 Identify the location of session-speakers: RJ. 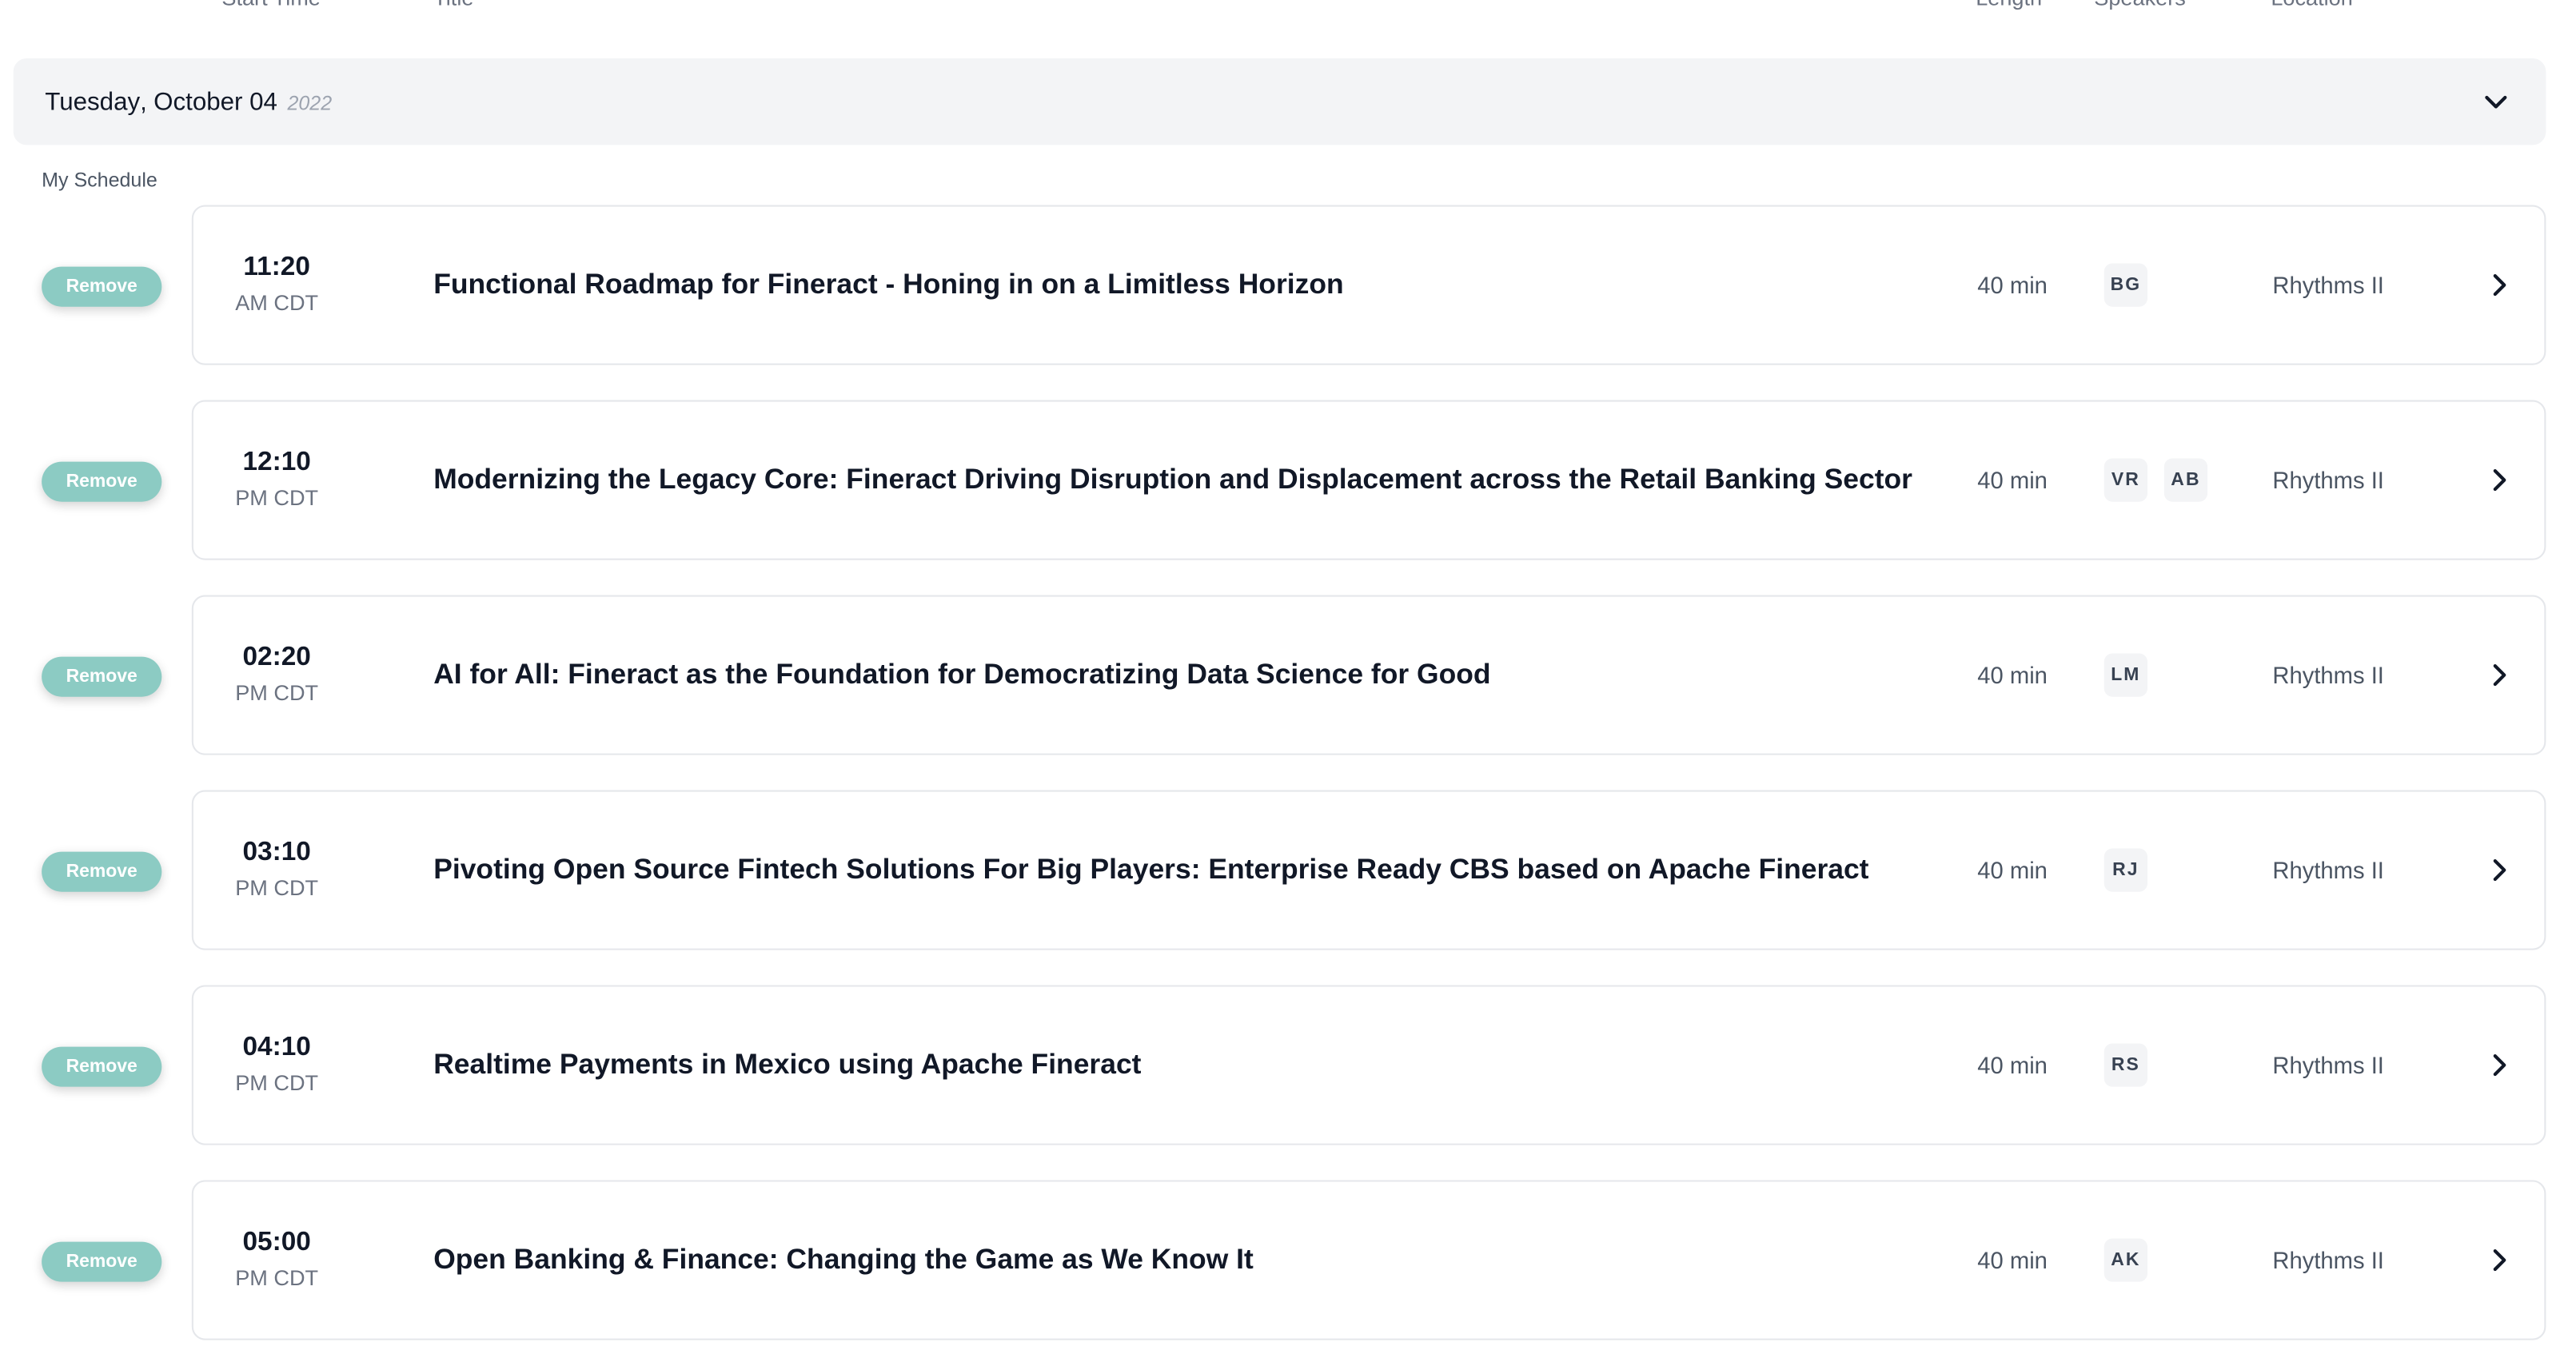
(2125, 870).